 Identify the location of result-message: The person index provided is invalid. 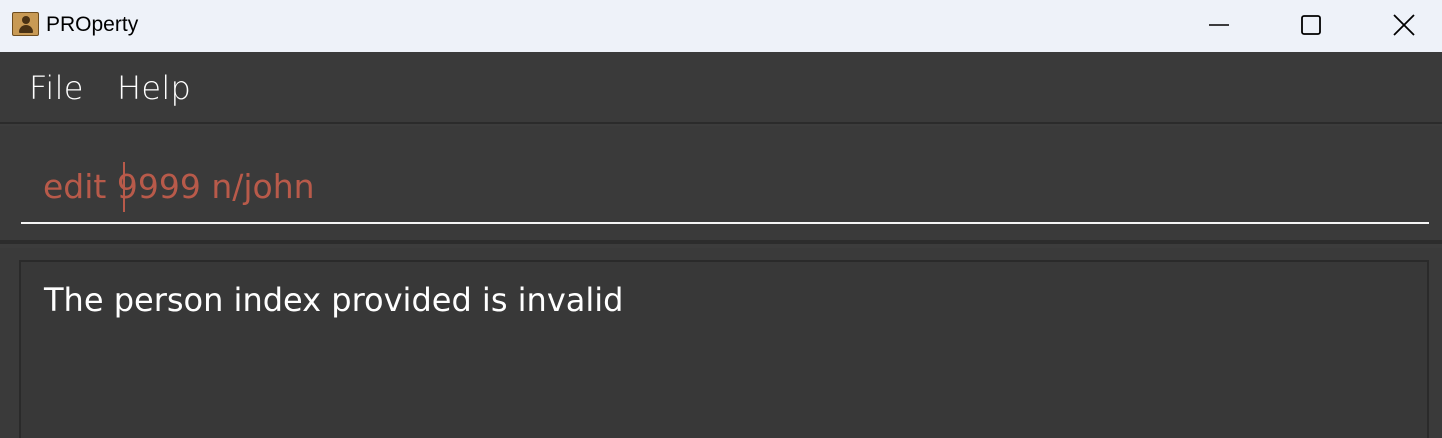
(334, 300).